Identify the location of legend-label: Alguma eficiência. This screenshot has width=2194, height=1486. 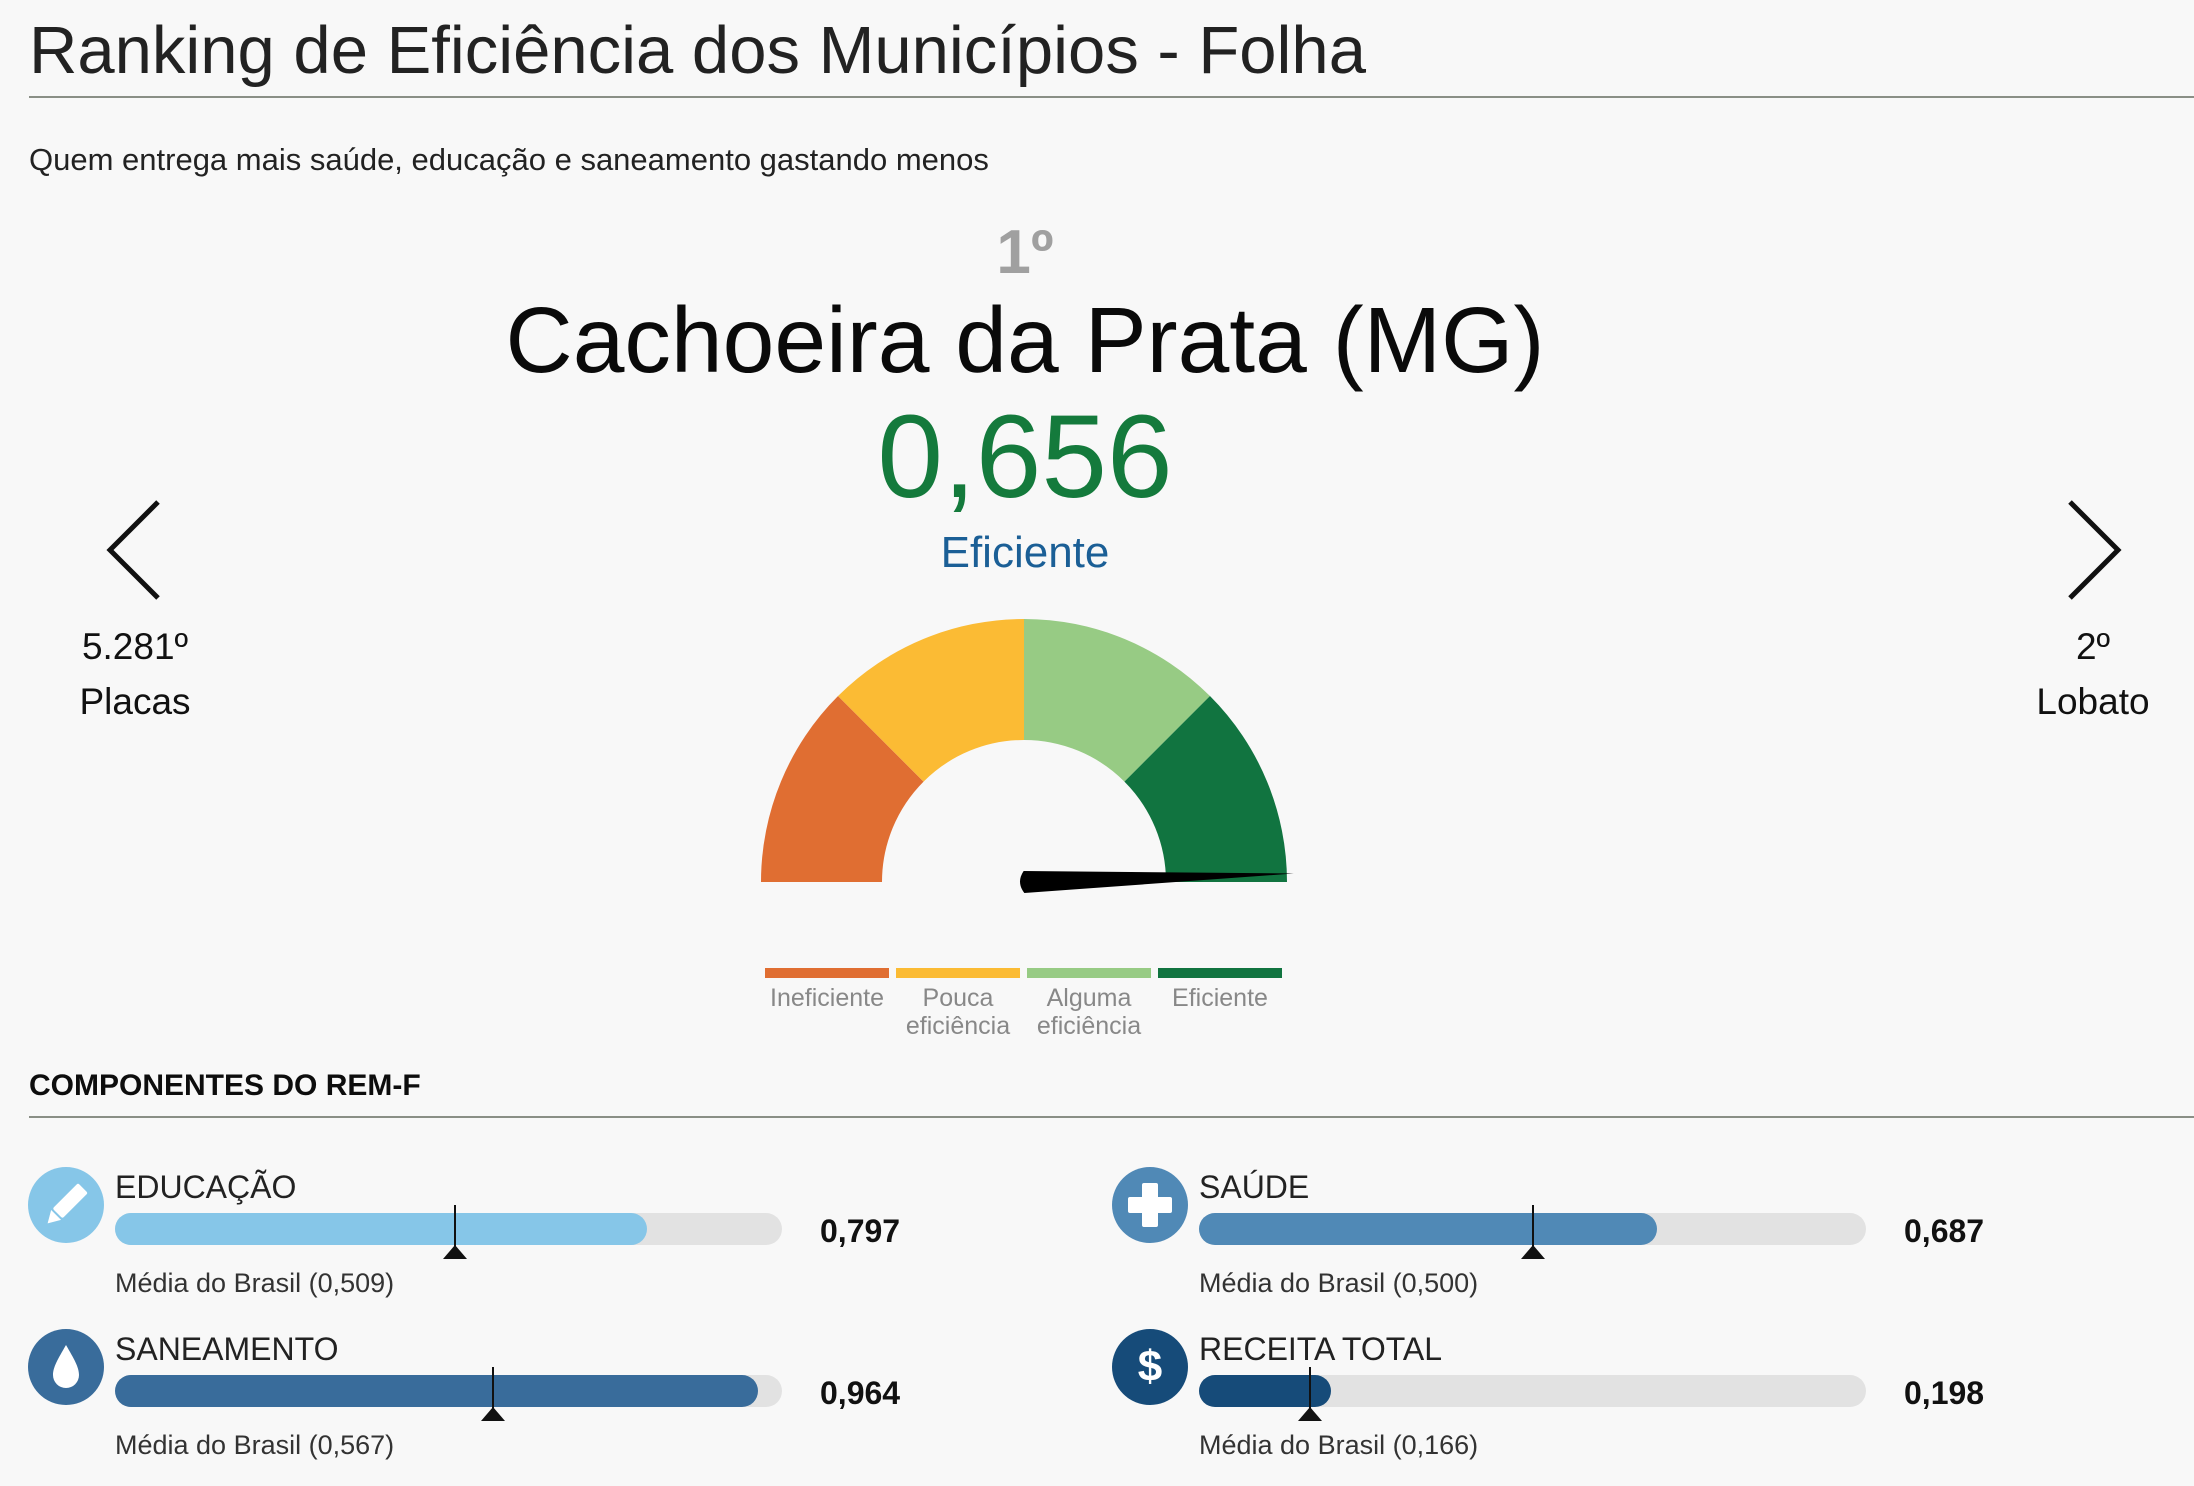
(1089, 1012).